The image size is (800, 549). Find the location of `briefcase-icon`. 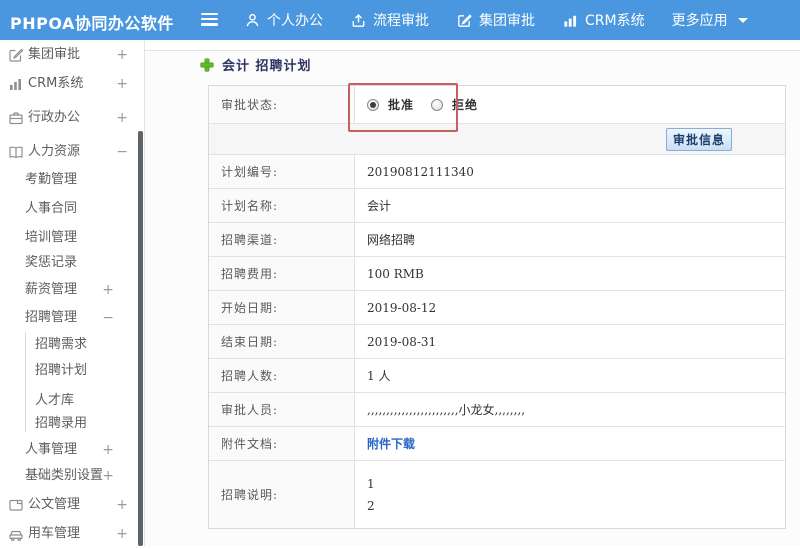

briefcase-icon is located at coordinates (16, 118).